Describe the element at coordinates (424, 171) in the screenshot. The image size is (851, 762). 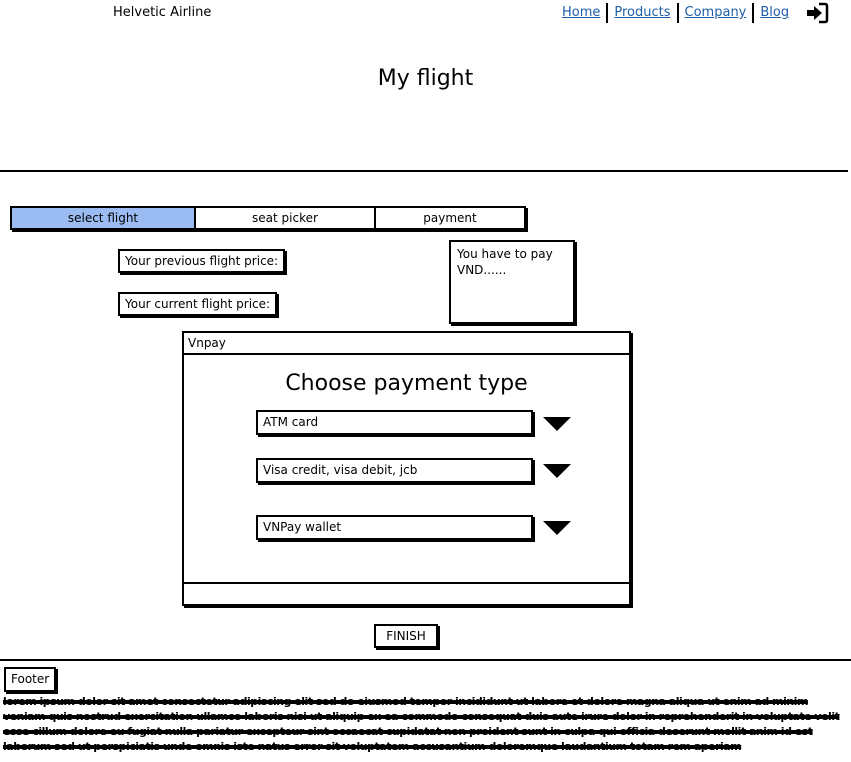
I see `header-divider` at that location.